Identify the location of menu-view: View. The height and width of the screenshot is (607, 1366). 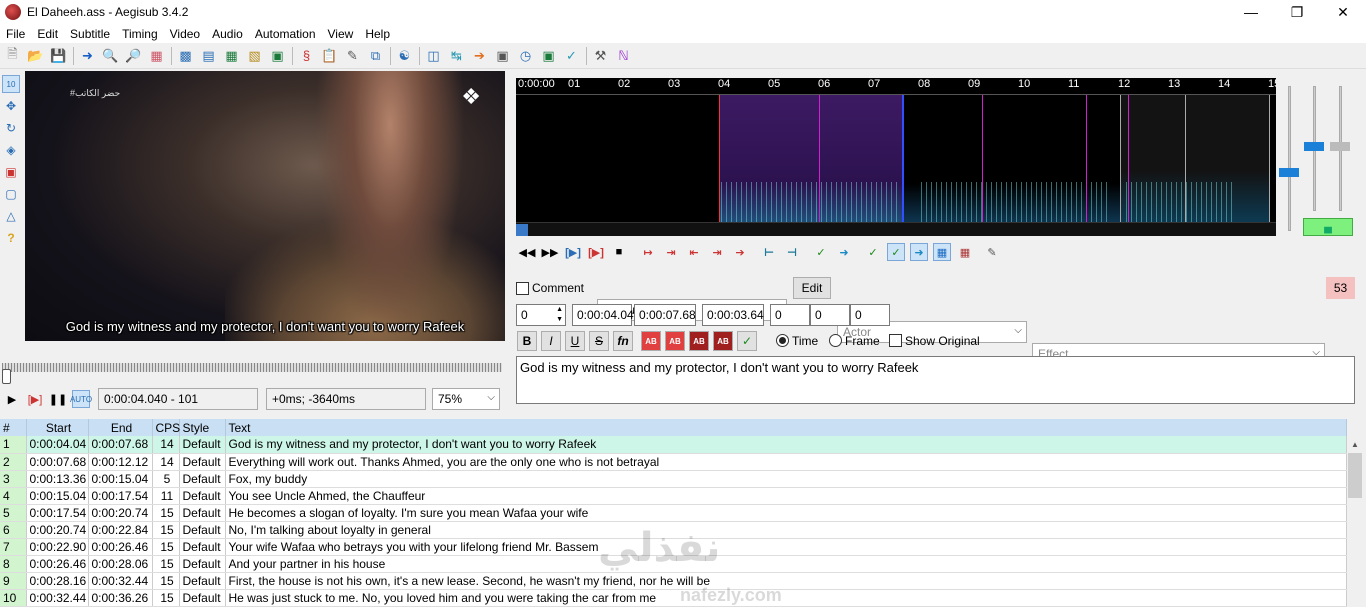
(341, 34).